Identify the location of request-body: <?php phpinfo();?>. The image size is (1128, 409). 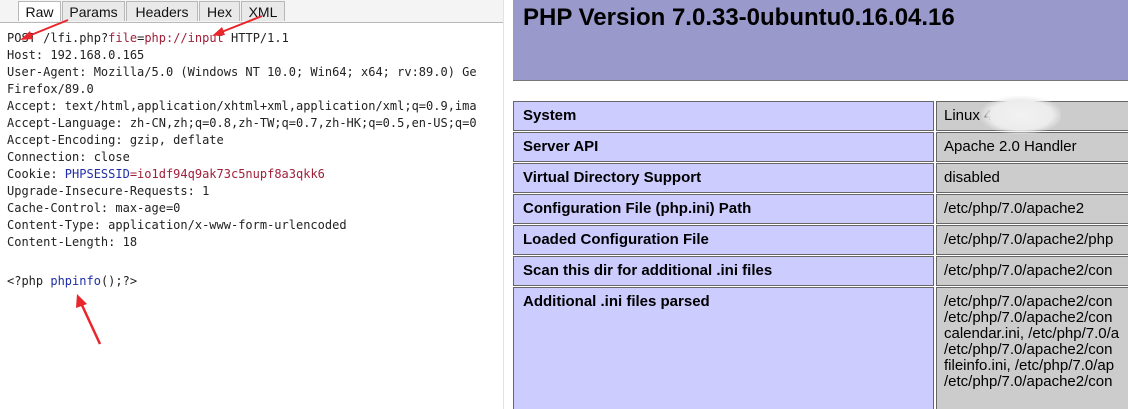
(72, 281).